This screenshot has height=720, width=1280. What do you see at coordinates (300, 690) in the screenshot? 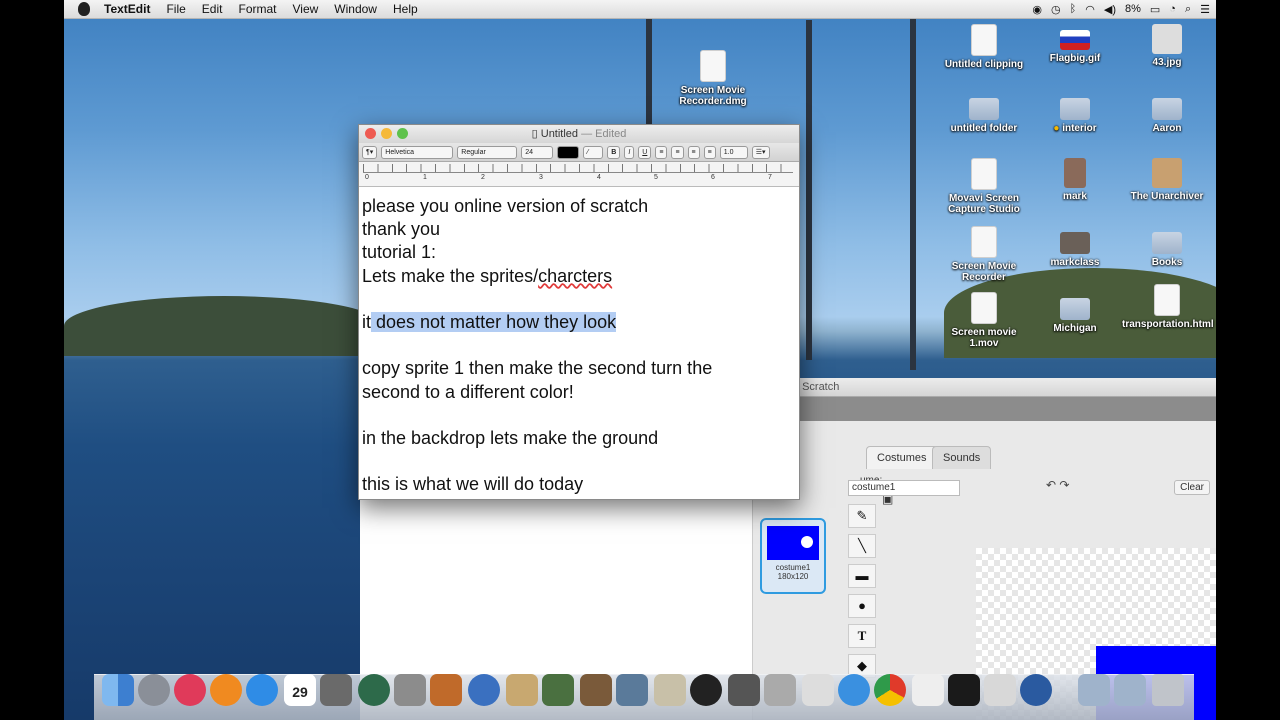
I see `calendar-icon: 29` at bounding box center [300, 690].